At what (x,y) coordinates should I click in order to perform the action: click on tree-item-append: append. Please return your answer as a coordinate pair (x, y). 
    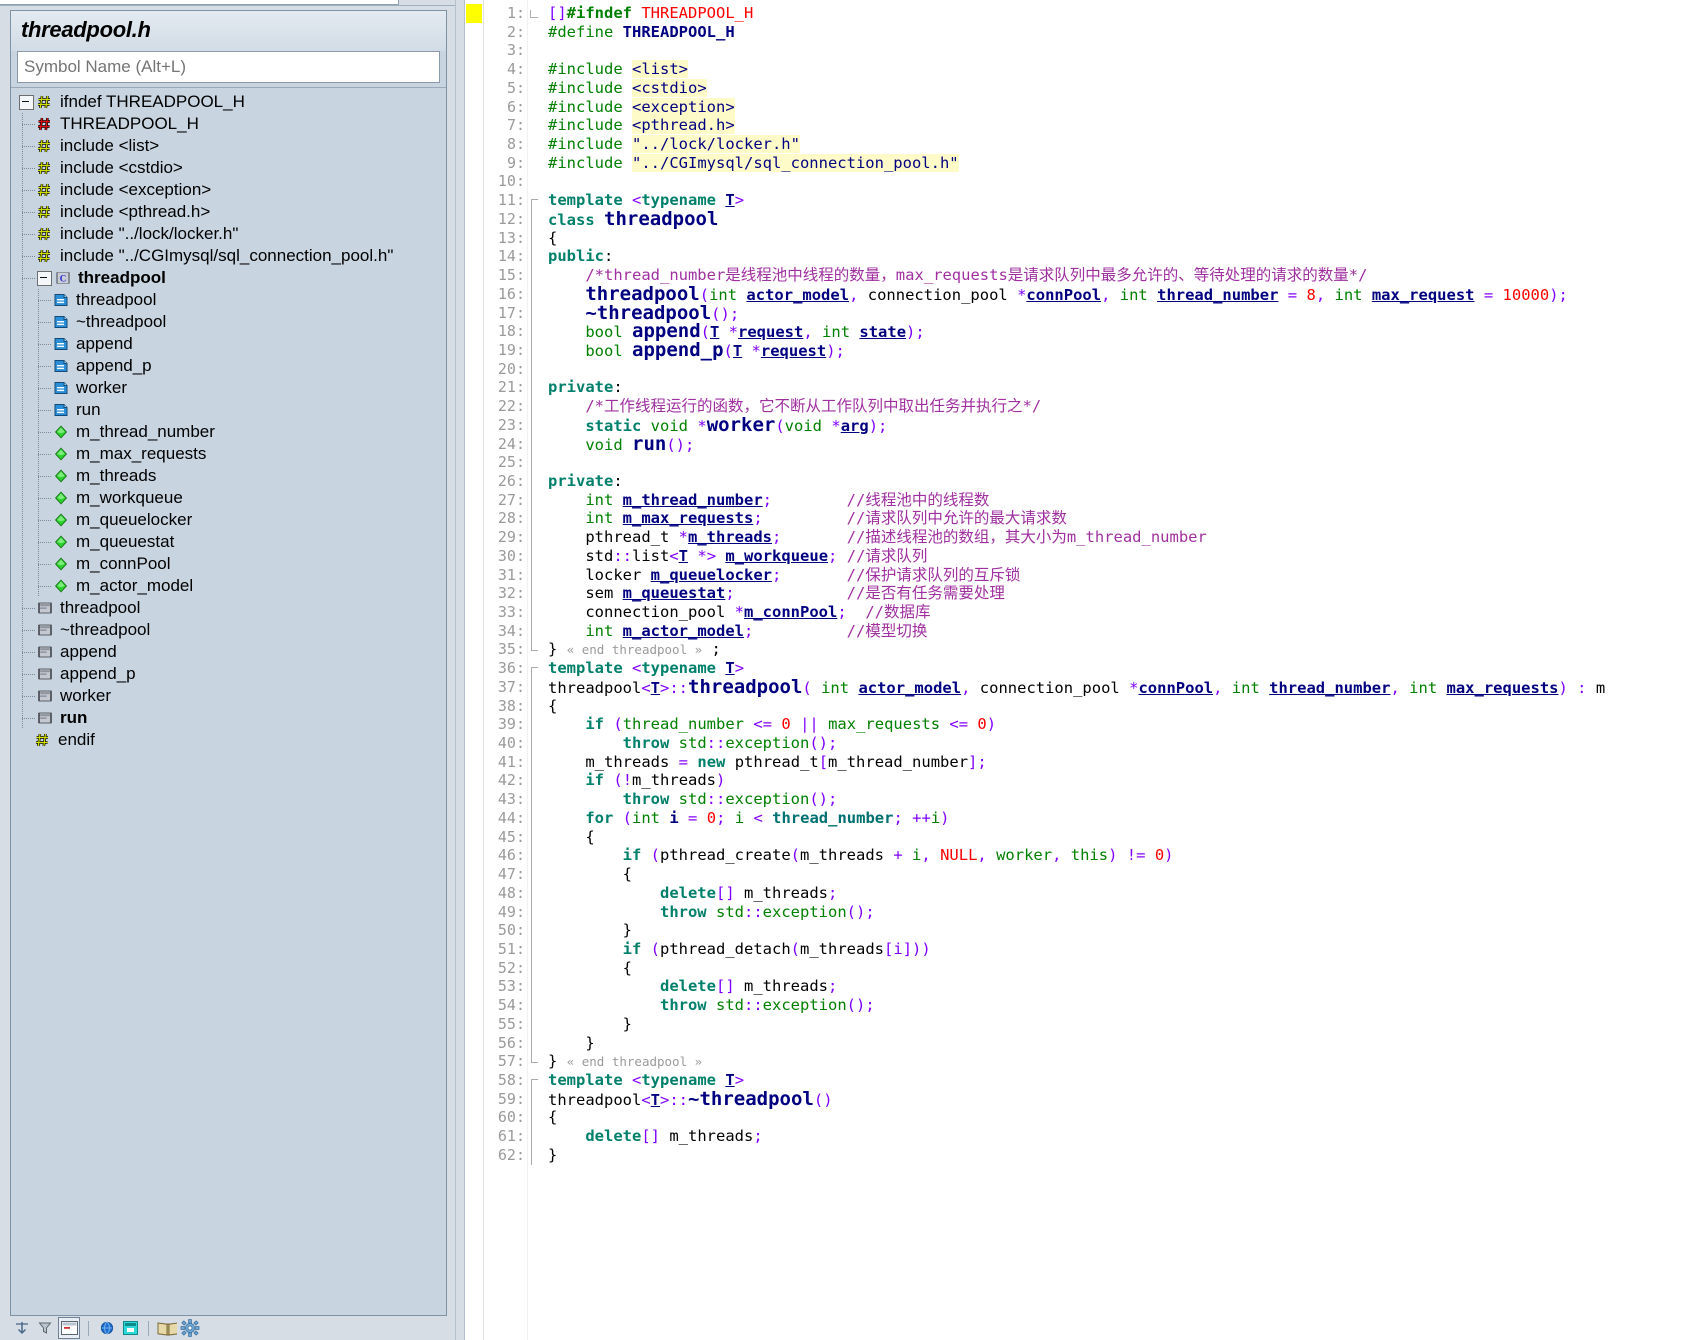
    Looking at the image, I should click on (228, 652).